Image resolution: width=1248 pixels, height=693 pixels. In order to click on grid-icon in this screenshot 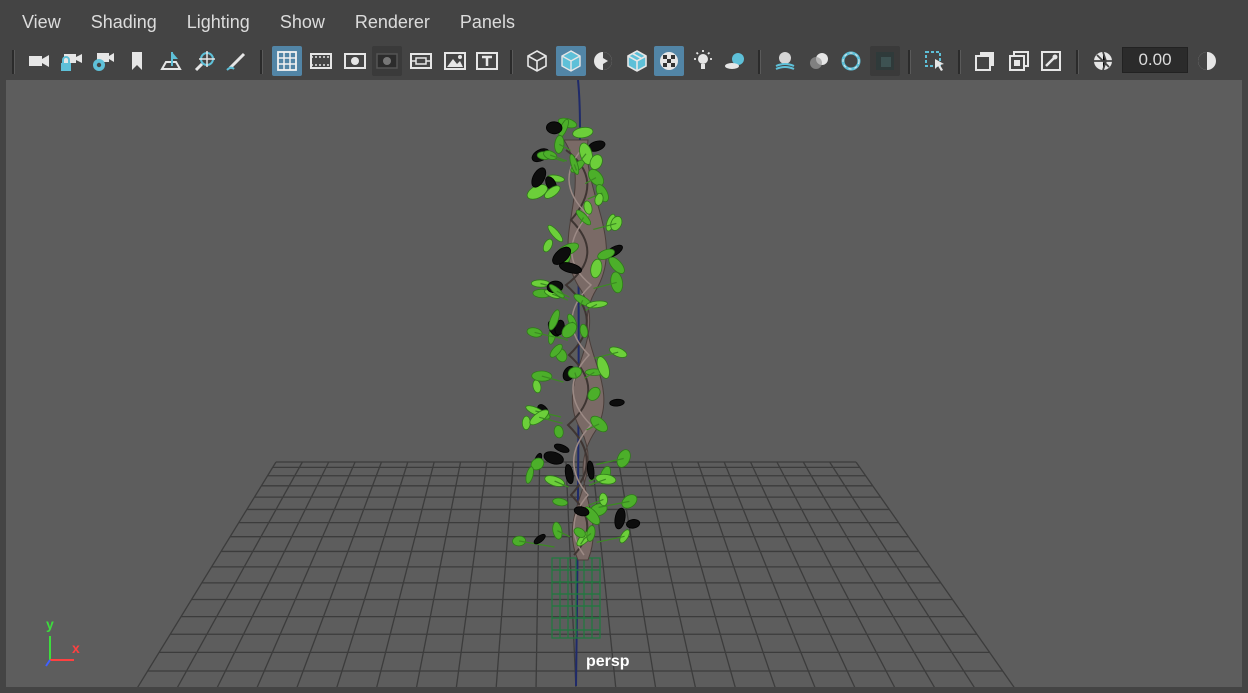, I will do `click(287, 61)`.